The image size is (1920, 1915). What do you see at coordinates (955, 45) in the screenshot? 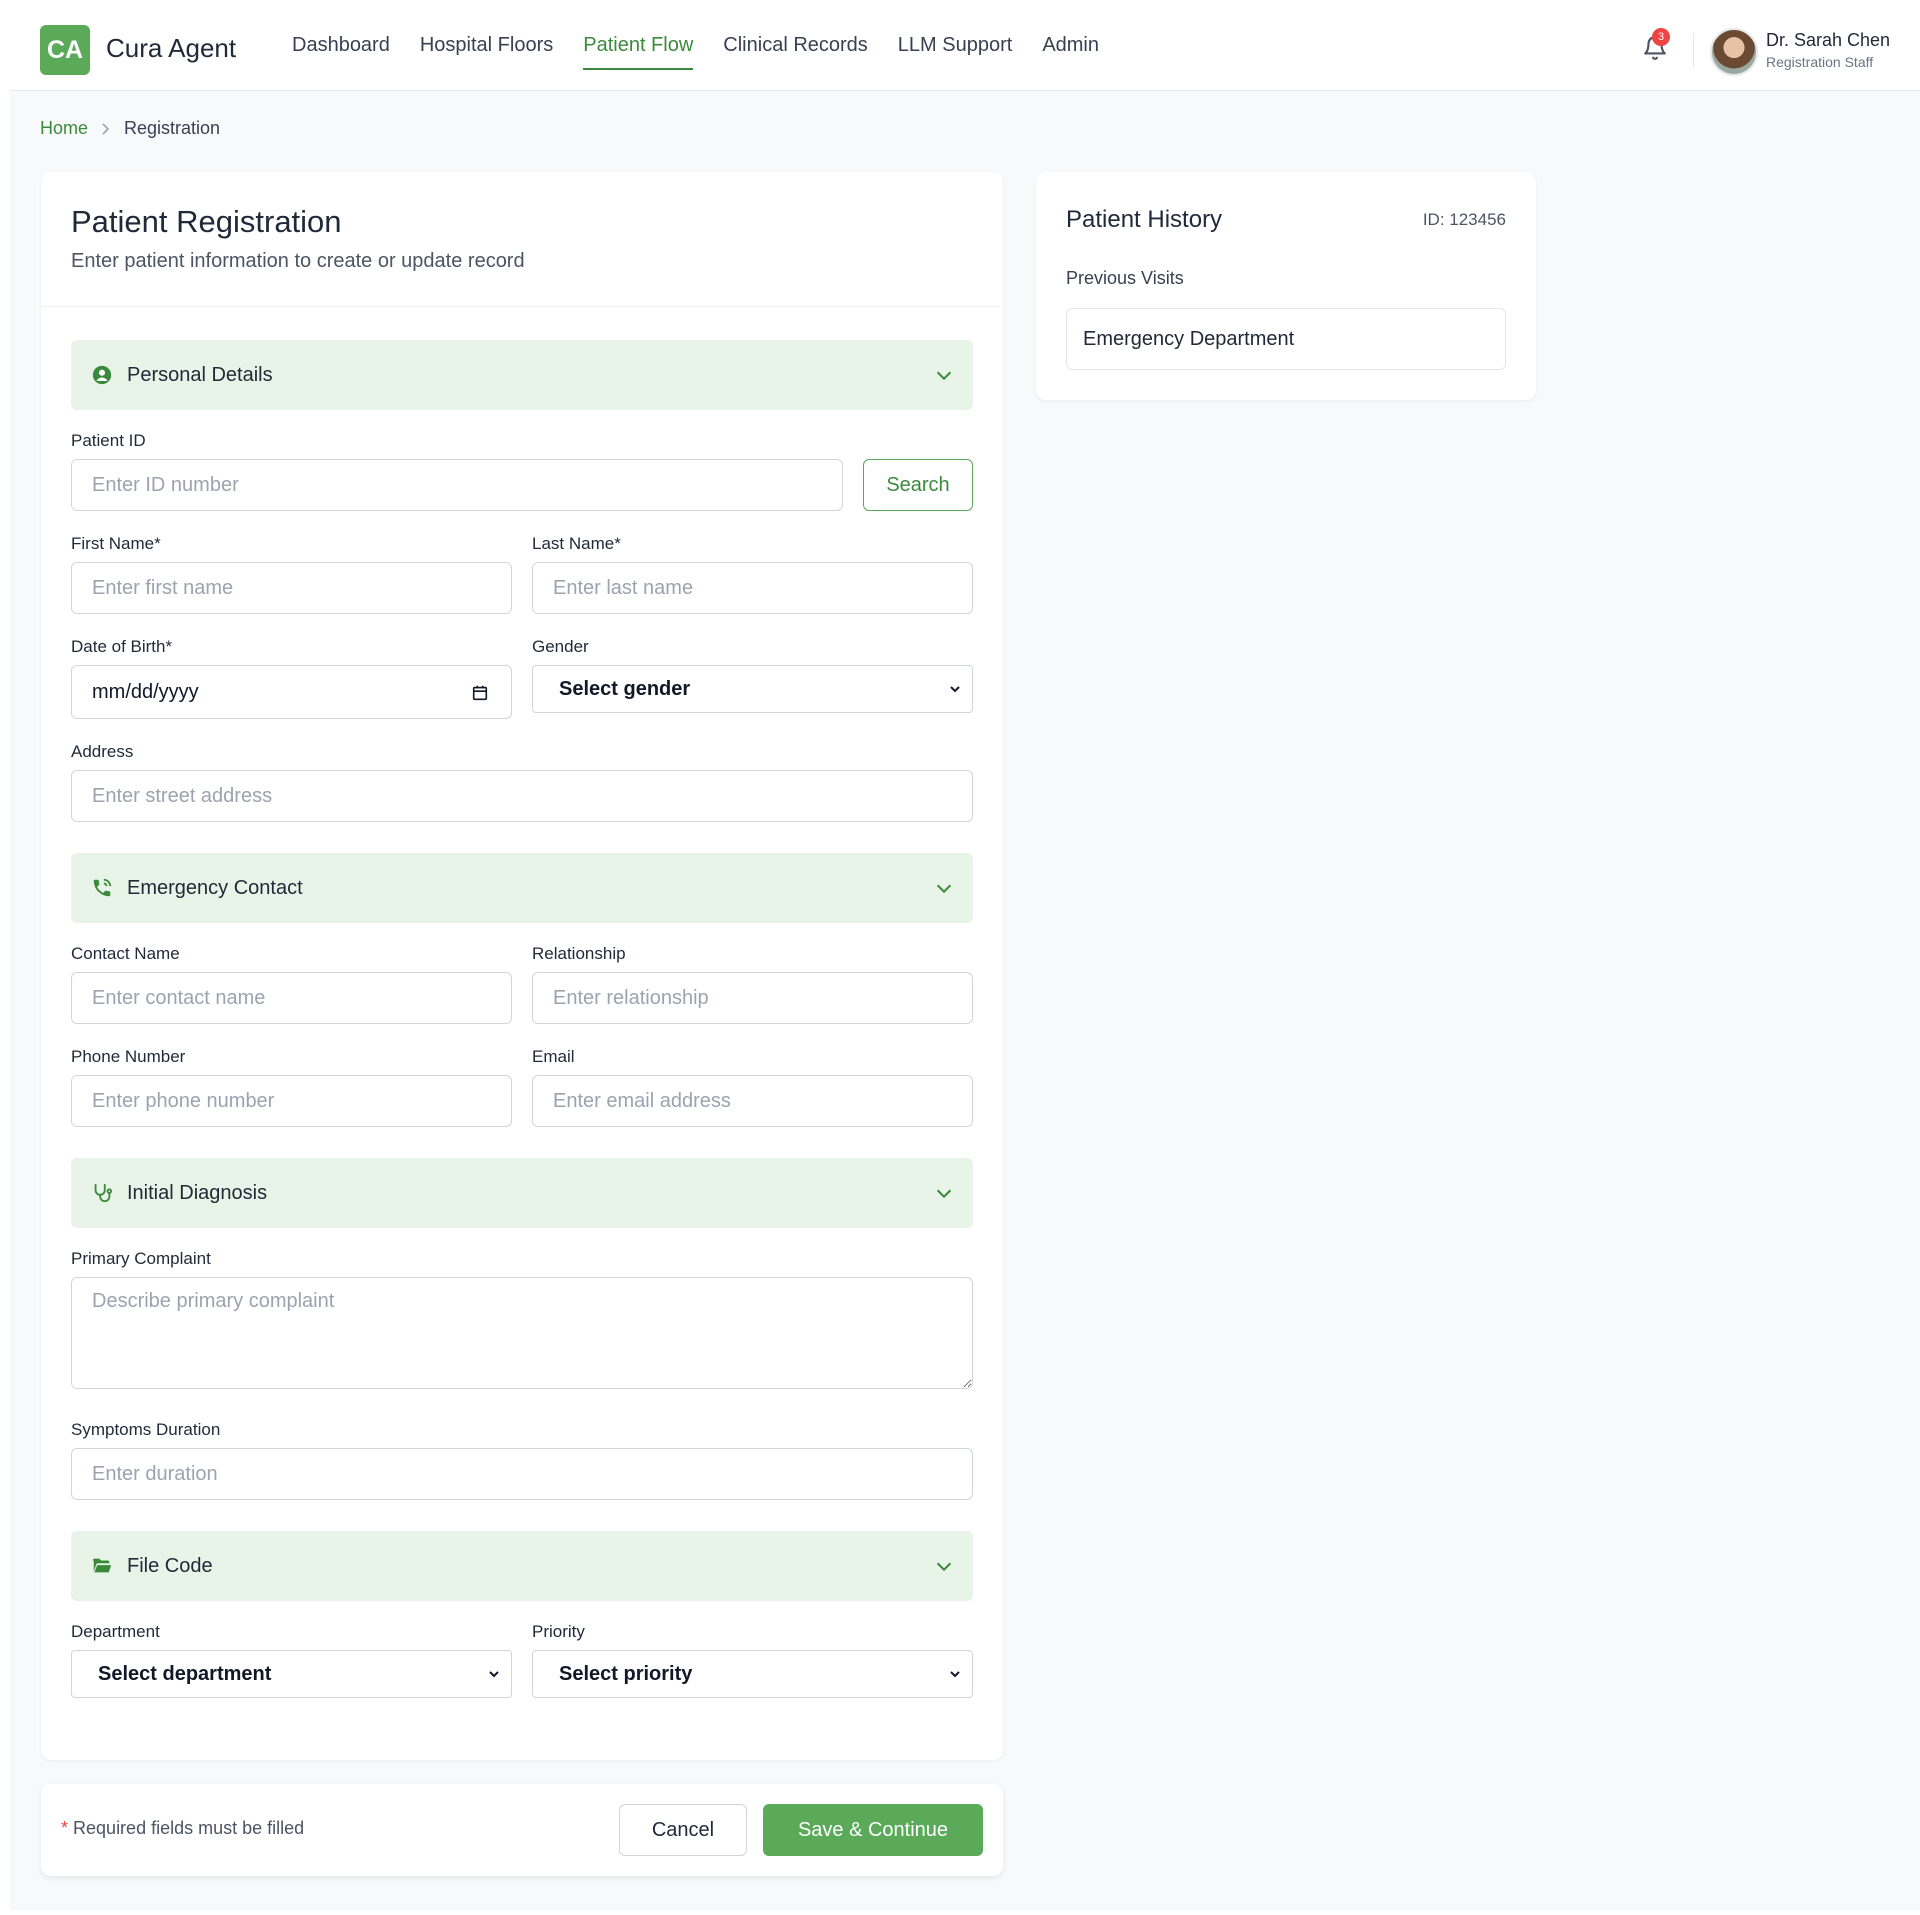
I see `nav-llm-support: LLM Support` at bounding box center [955, 45].